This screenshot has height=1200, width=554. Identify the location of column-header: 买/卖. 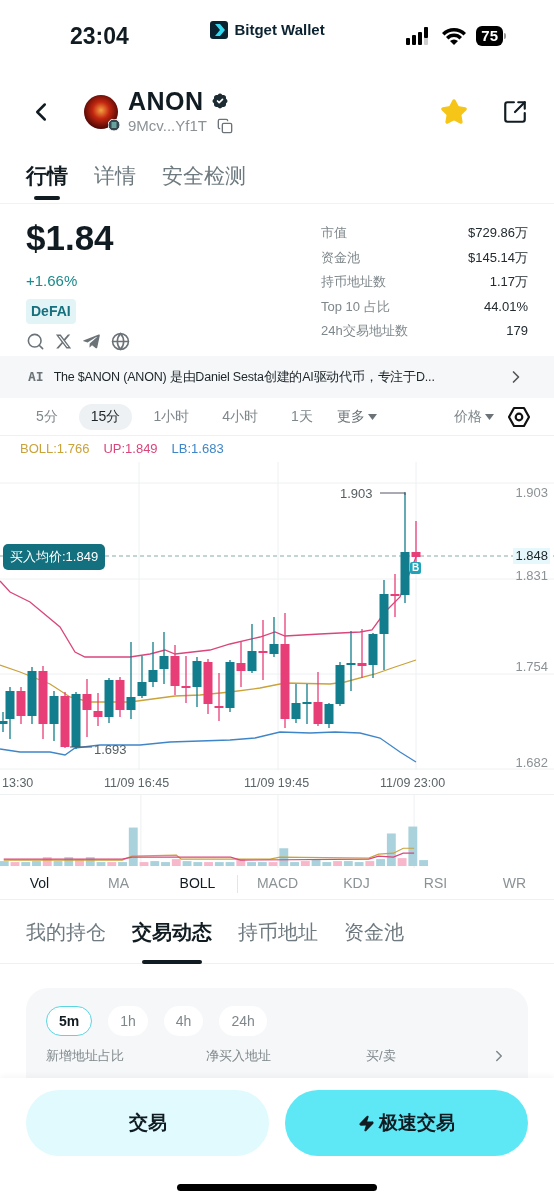
(381, 1056).